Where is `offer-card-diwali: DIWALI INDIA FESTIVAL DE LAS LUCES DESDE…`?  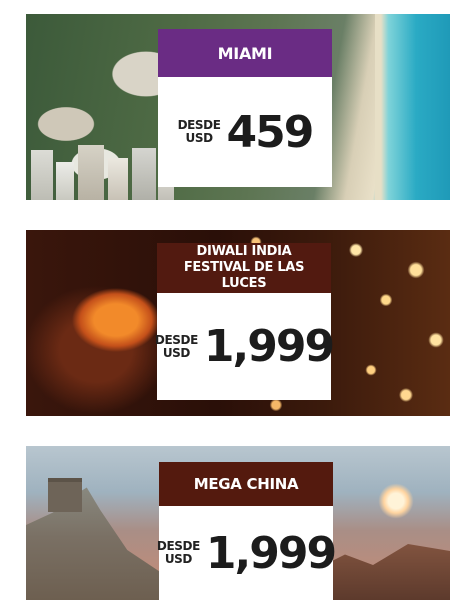 offer-card-diwali: DIWALI INDIA FESTIVAL DE LAS LUCES DESDE… is located at coordinates (244, 321).